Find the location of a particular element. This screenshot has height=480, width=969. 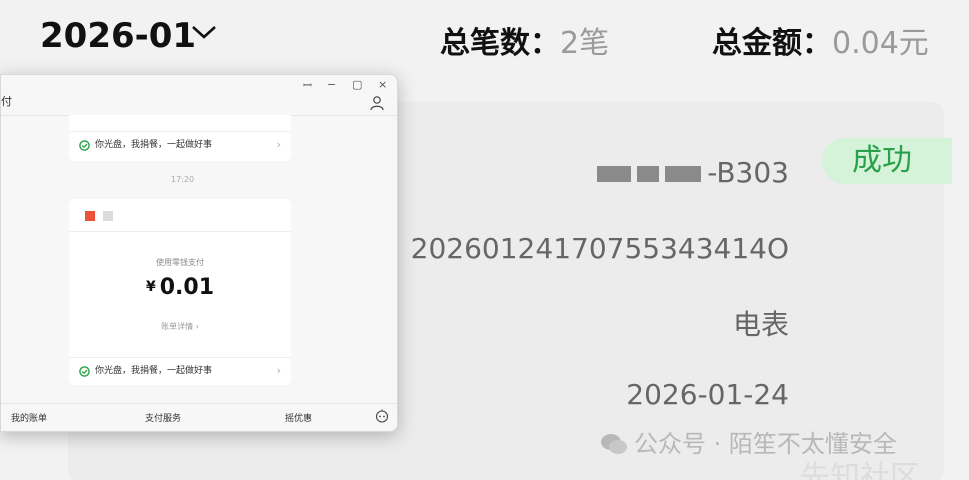

tab-pay-services: 支付服务 is located at coordinates (163, 417).